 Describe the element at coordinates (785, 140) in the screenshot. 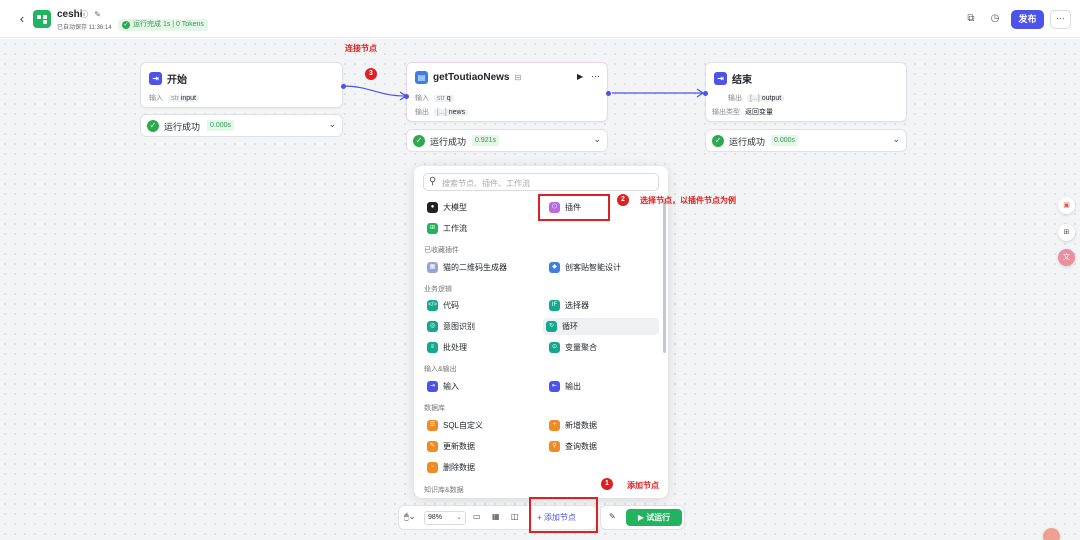

I see `status-time: 0.000s` at that location.